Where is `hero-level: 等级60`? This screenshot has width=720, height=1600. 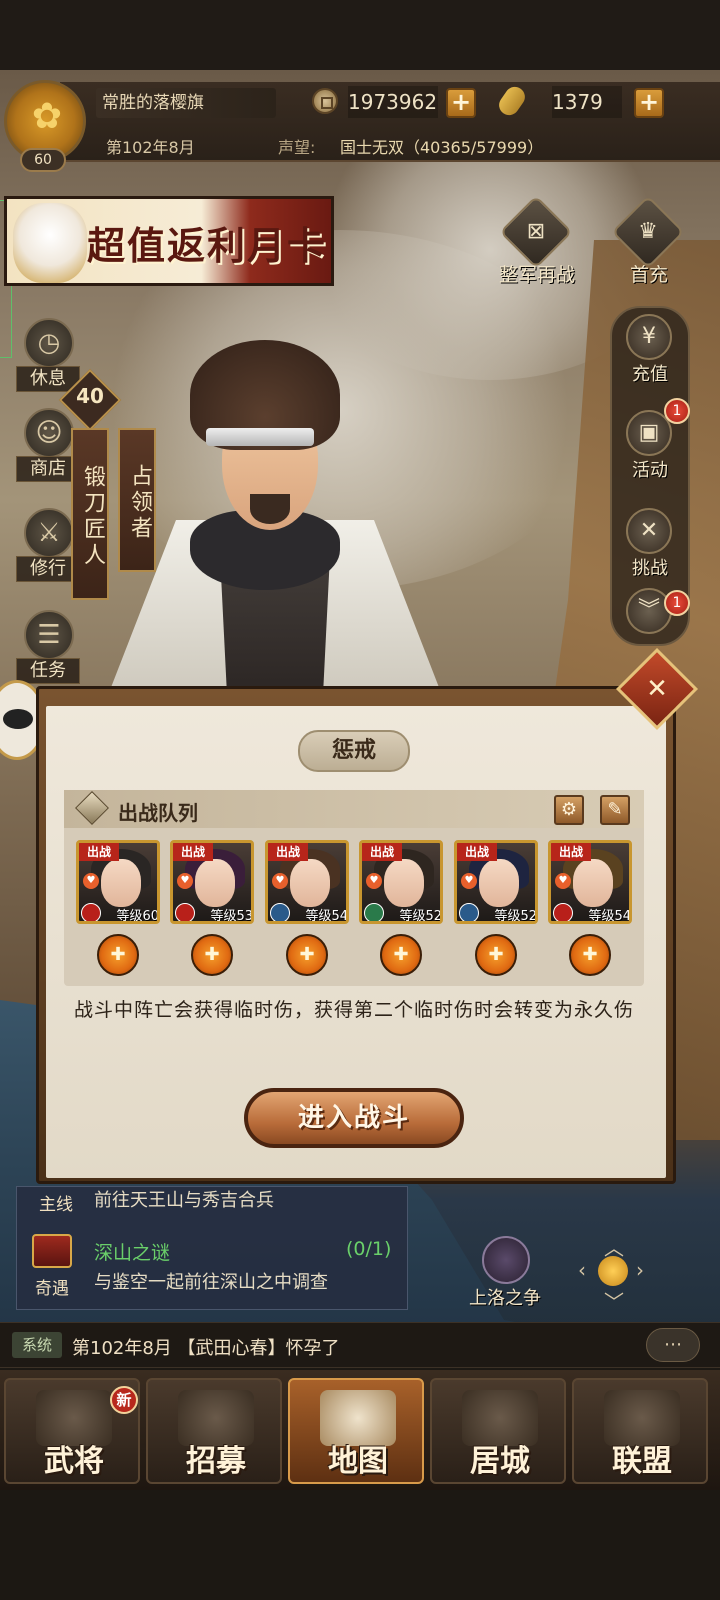
hero-level: 等级60 is located at coordinates (137, 916).